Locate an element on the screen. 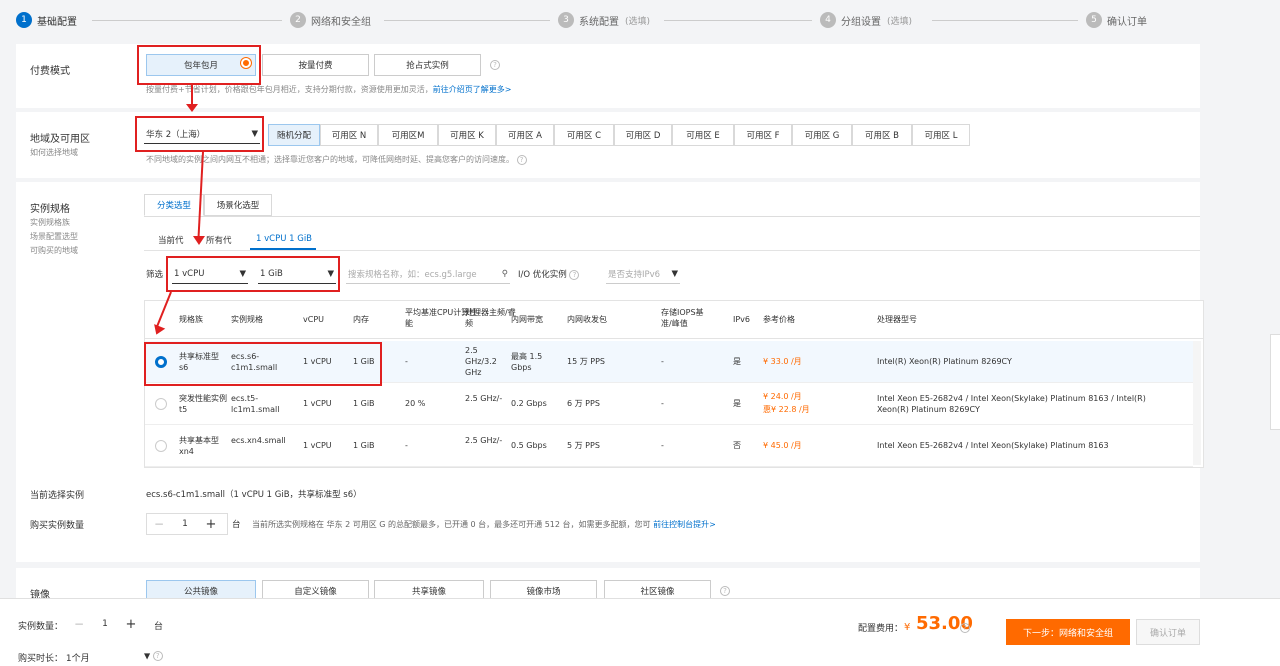 The height and width of the screenshot is (666, 1280). footer-count-stepper: − 1 + is located at coordinates (108, 624).